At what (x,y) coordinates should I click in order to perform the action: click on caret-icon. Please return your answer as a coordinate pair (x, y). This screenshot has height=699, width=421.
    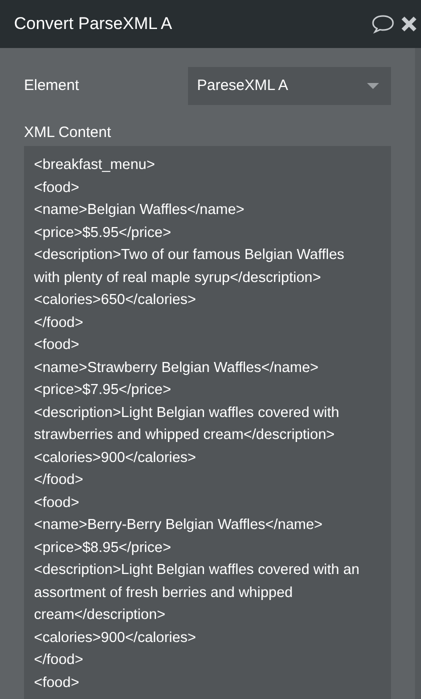
    Looking at the image, I should click on (373, 86).